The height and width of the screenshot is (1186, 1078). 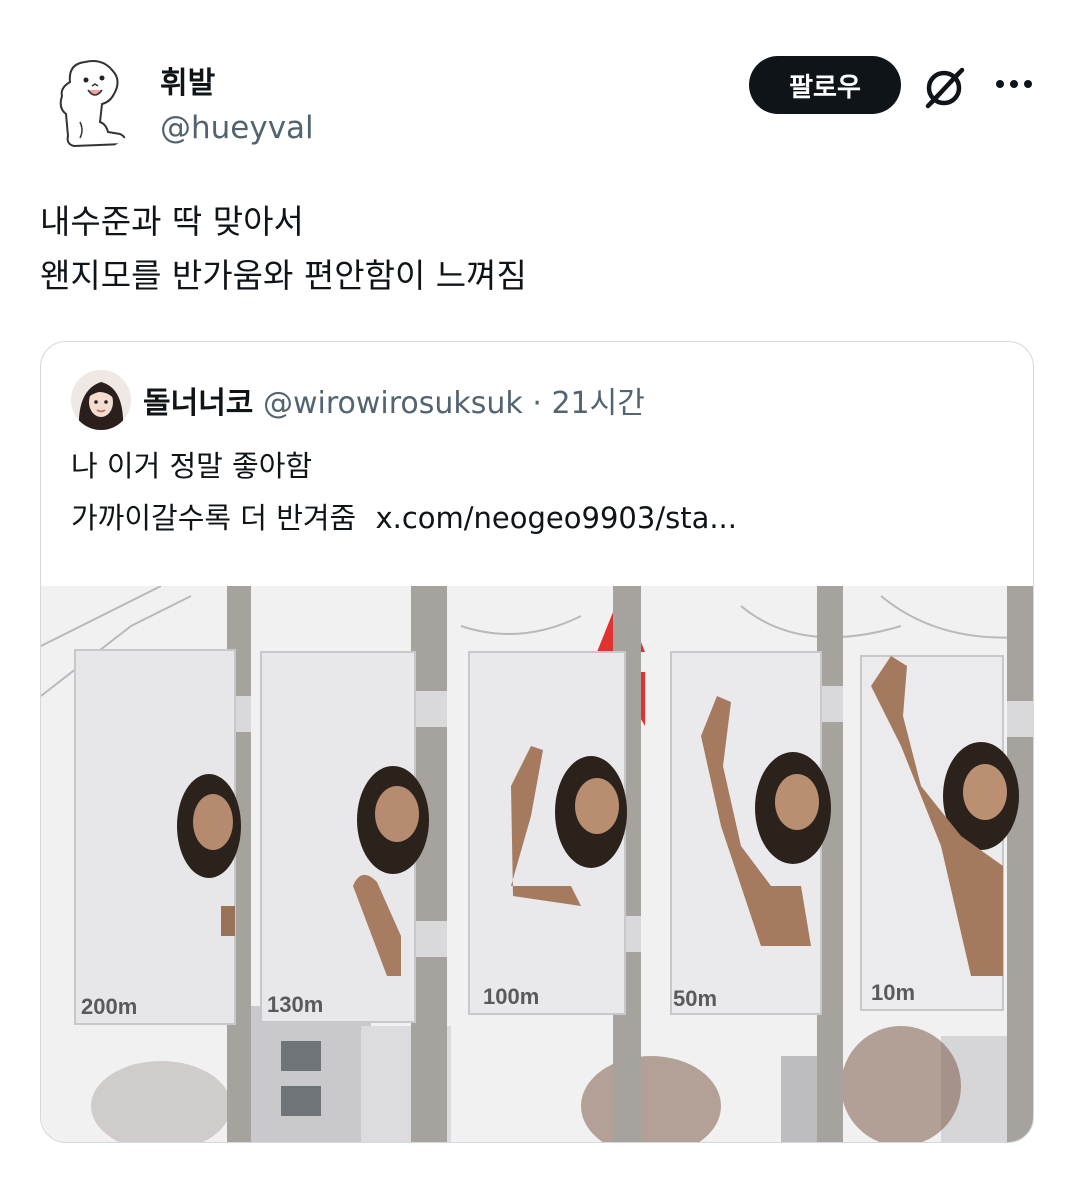 What do you see at coordinates (283, 249) in the screenshot?
I see `tweet-text: 내수준과 딱 맞아서 왠지모를 반가움와 편안함이 느껴짐` at bounding box center [283, 249].